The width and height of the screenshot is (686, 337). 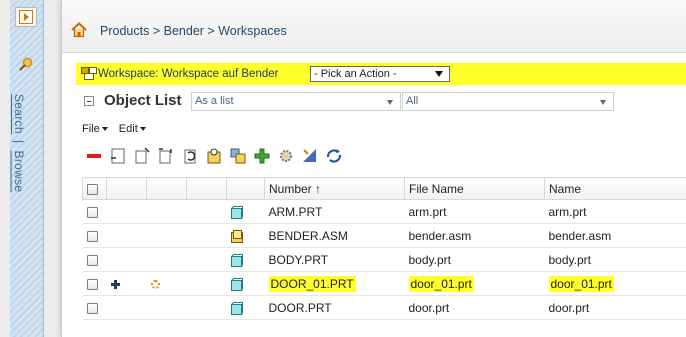 I want to click on menu-bar: File Edit, so click(x=118, y=129).